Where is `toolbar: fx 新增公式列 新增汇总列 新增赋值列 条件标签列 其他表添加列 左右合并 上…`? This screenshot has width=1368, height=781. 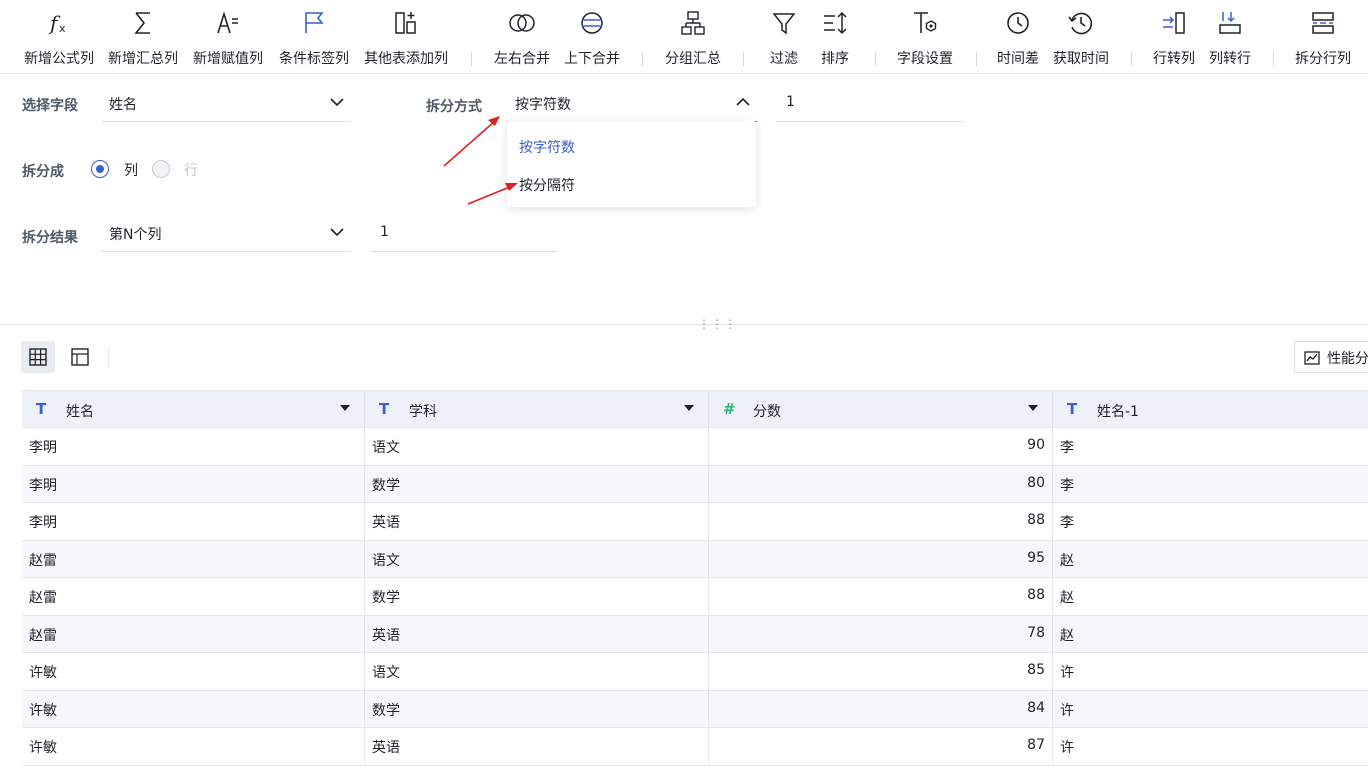
toolbar: fx 新增公式列 新增汇总列 新增赋值列 条件标签列 其他表添加列 左右合并 上… is located at coordinates (684, 37).